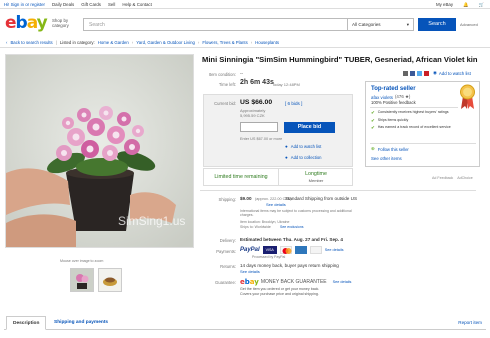 This screenshot has height=338, width=490. Describe the element at coordinates (276, 204) in the screenshot. I see `shipping-details-link: See details` at that location.